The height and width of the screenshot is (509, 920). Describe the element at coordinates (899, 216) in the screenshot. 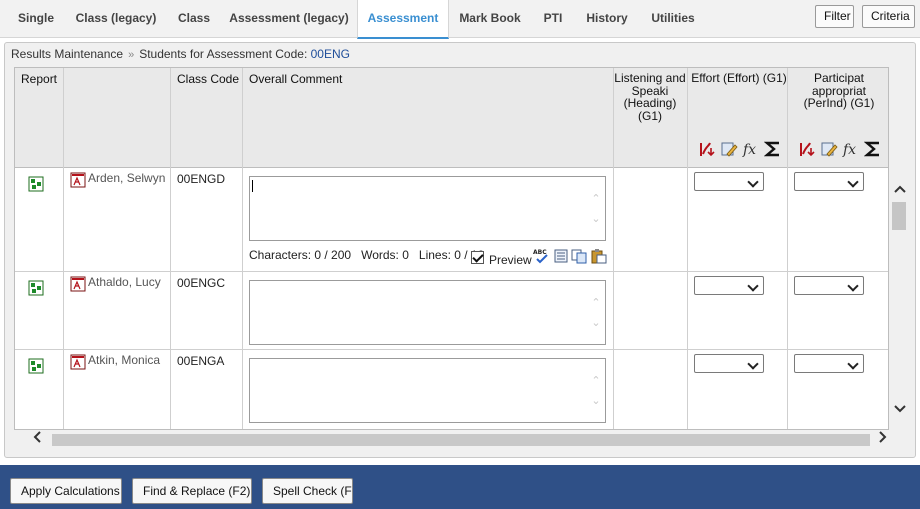

I see `vertical-scroll-thumb` at that location.